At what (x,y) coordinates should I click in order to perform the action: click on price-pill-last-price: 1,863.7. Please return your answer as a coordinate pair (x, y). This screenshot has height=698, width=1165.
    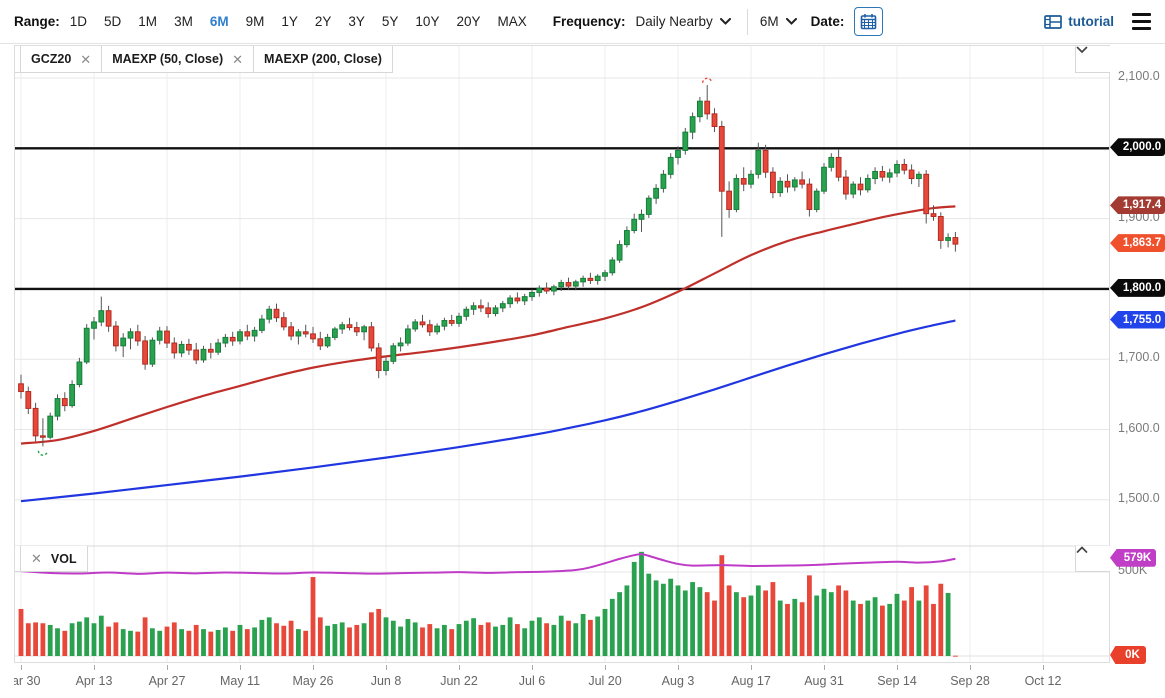
    Looking at the image, I should click on (1137, 243).